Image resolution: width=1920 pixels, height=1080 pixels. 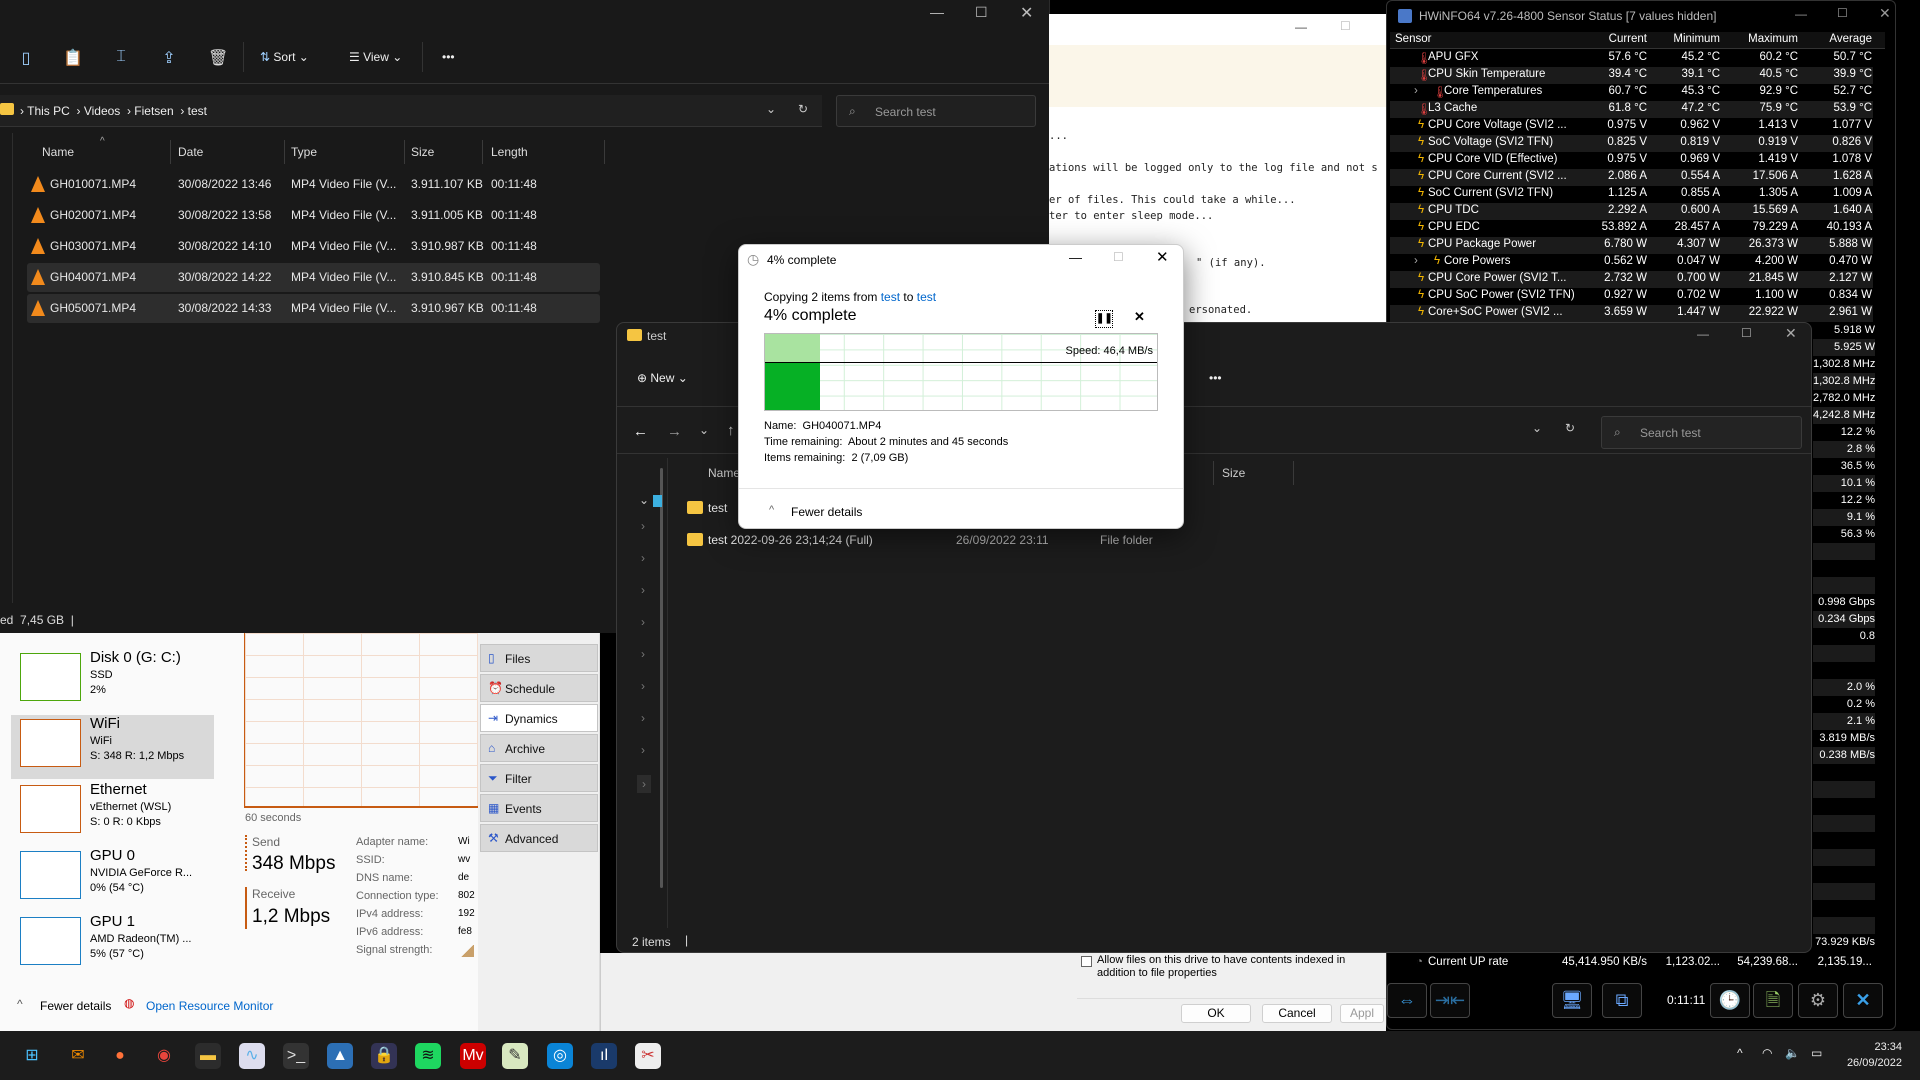 I want to click on taskbar-terminal-icon: >_, so click(x=296, y=1056).